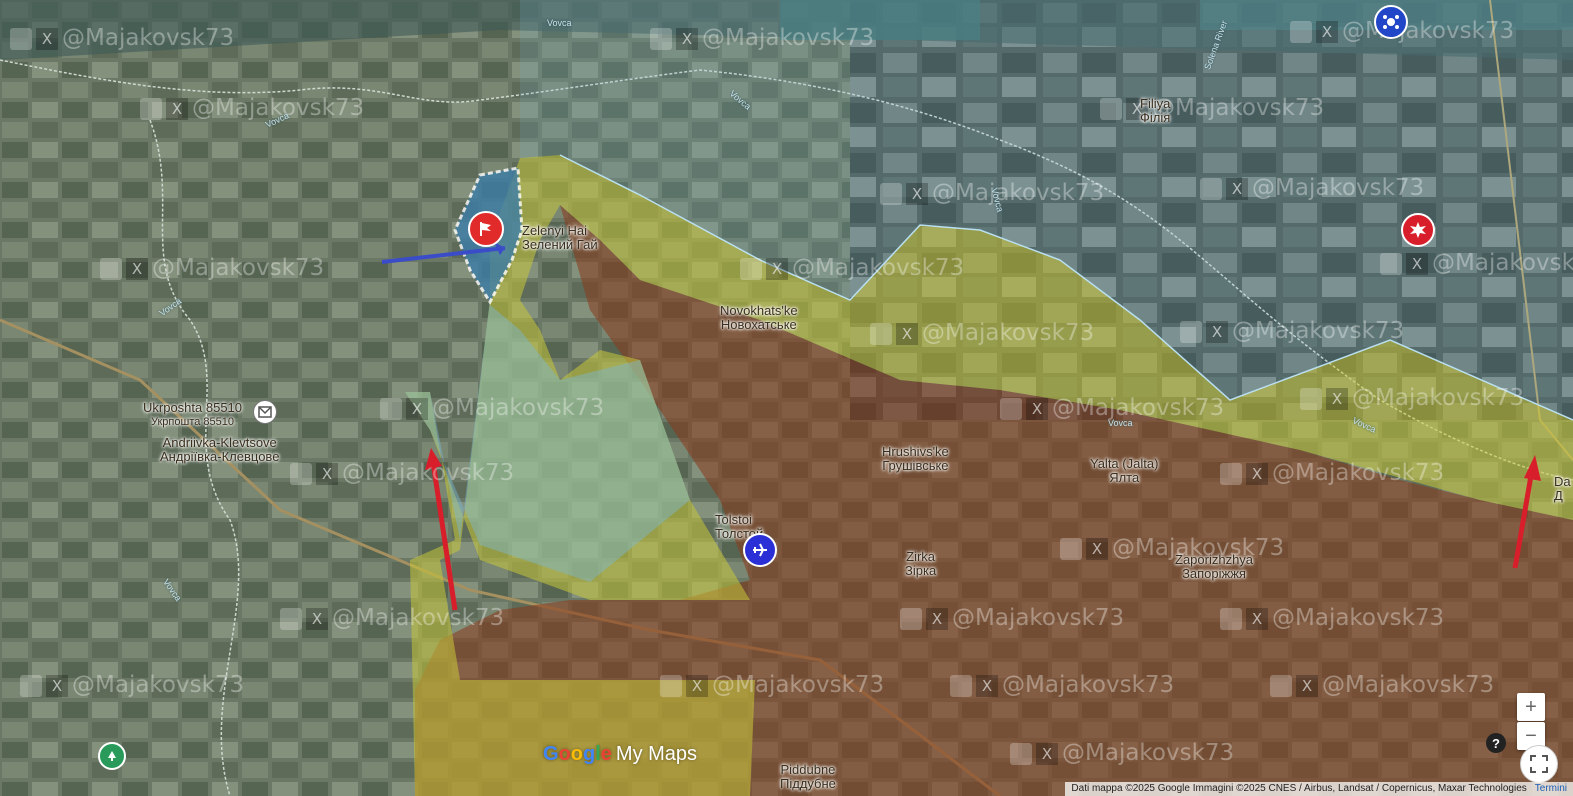 The width and height of the screenshot is (1573, 796). Describe the element at coordinates (921, 563) in the screenshot. I see `place-label-zirka: Zirka Зірка` at that location.